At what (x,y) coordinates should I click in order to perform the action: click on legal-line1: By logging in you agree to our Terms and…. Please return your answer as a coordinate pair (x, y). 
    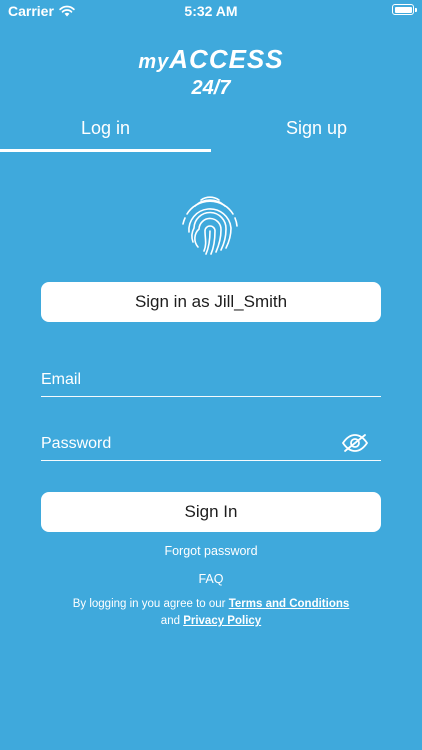
    Looking at the image, I should click on (211, 604).